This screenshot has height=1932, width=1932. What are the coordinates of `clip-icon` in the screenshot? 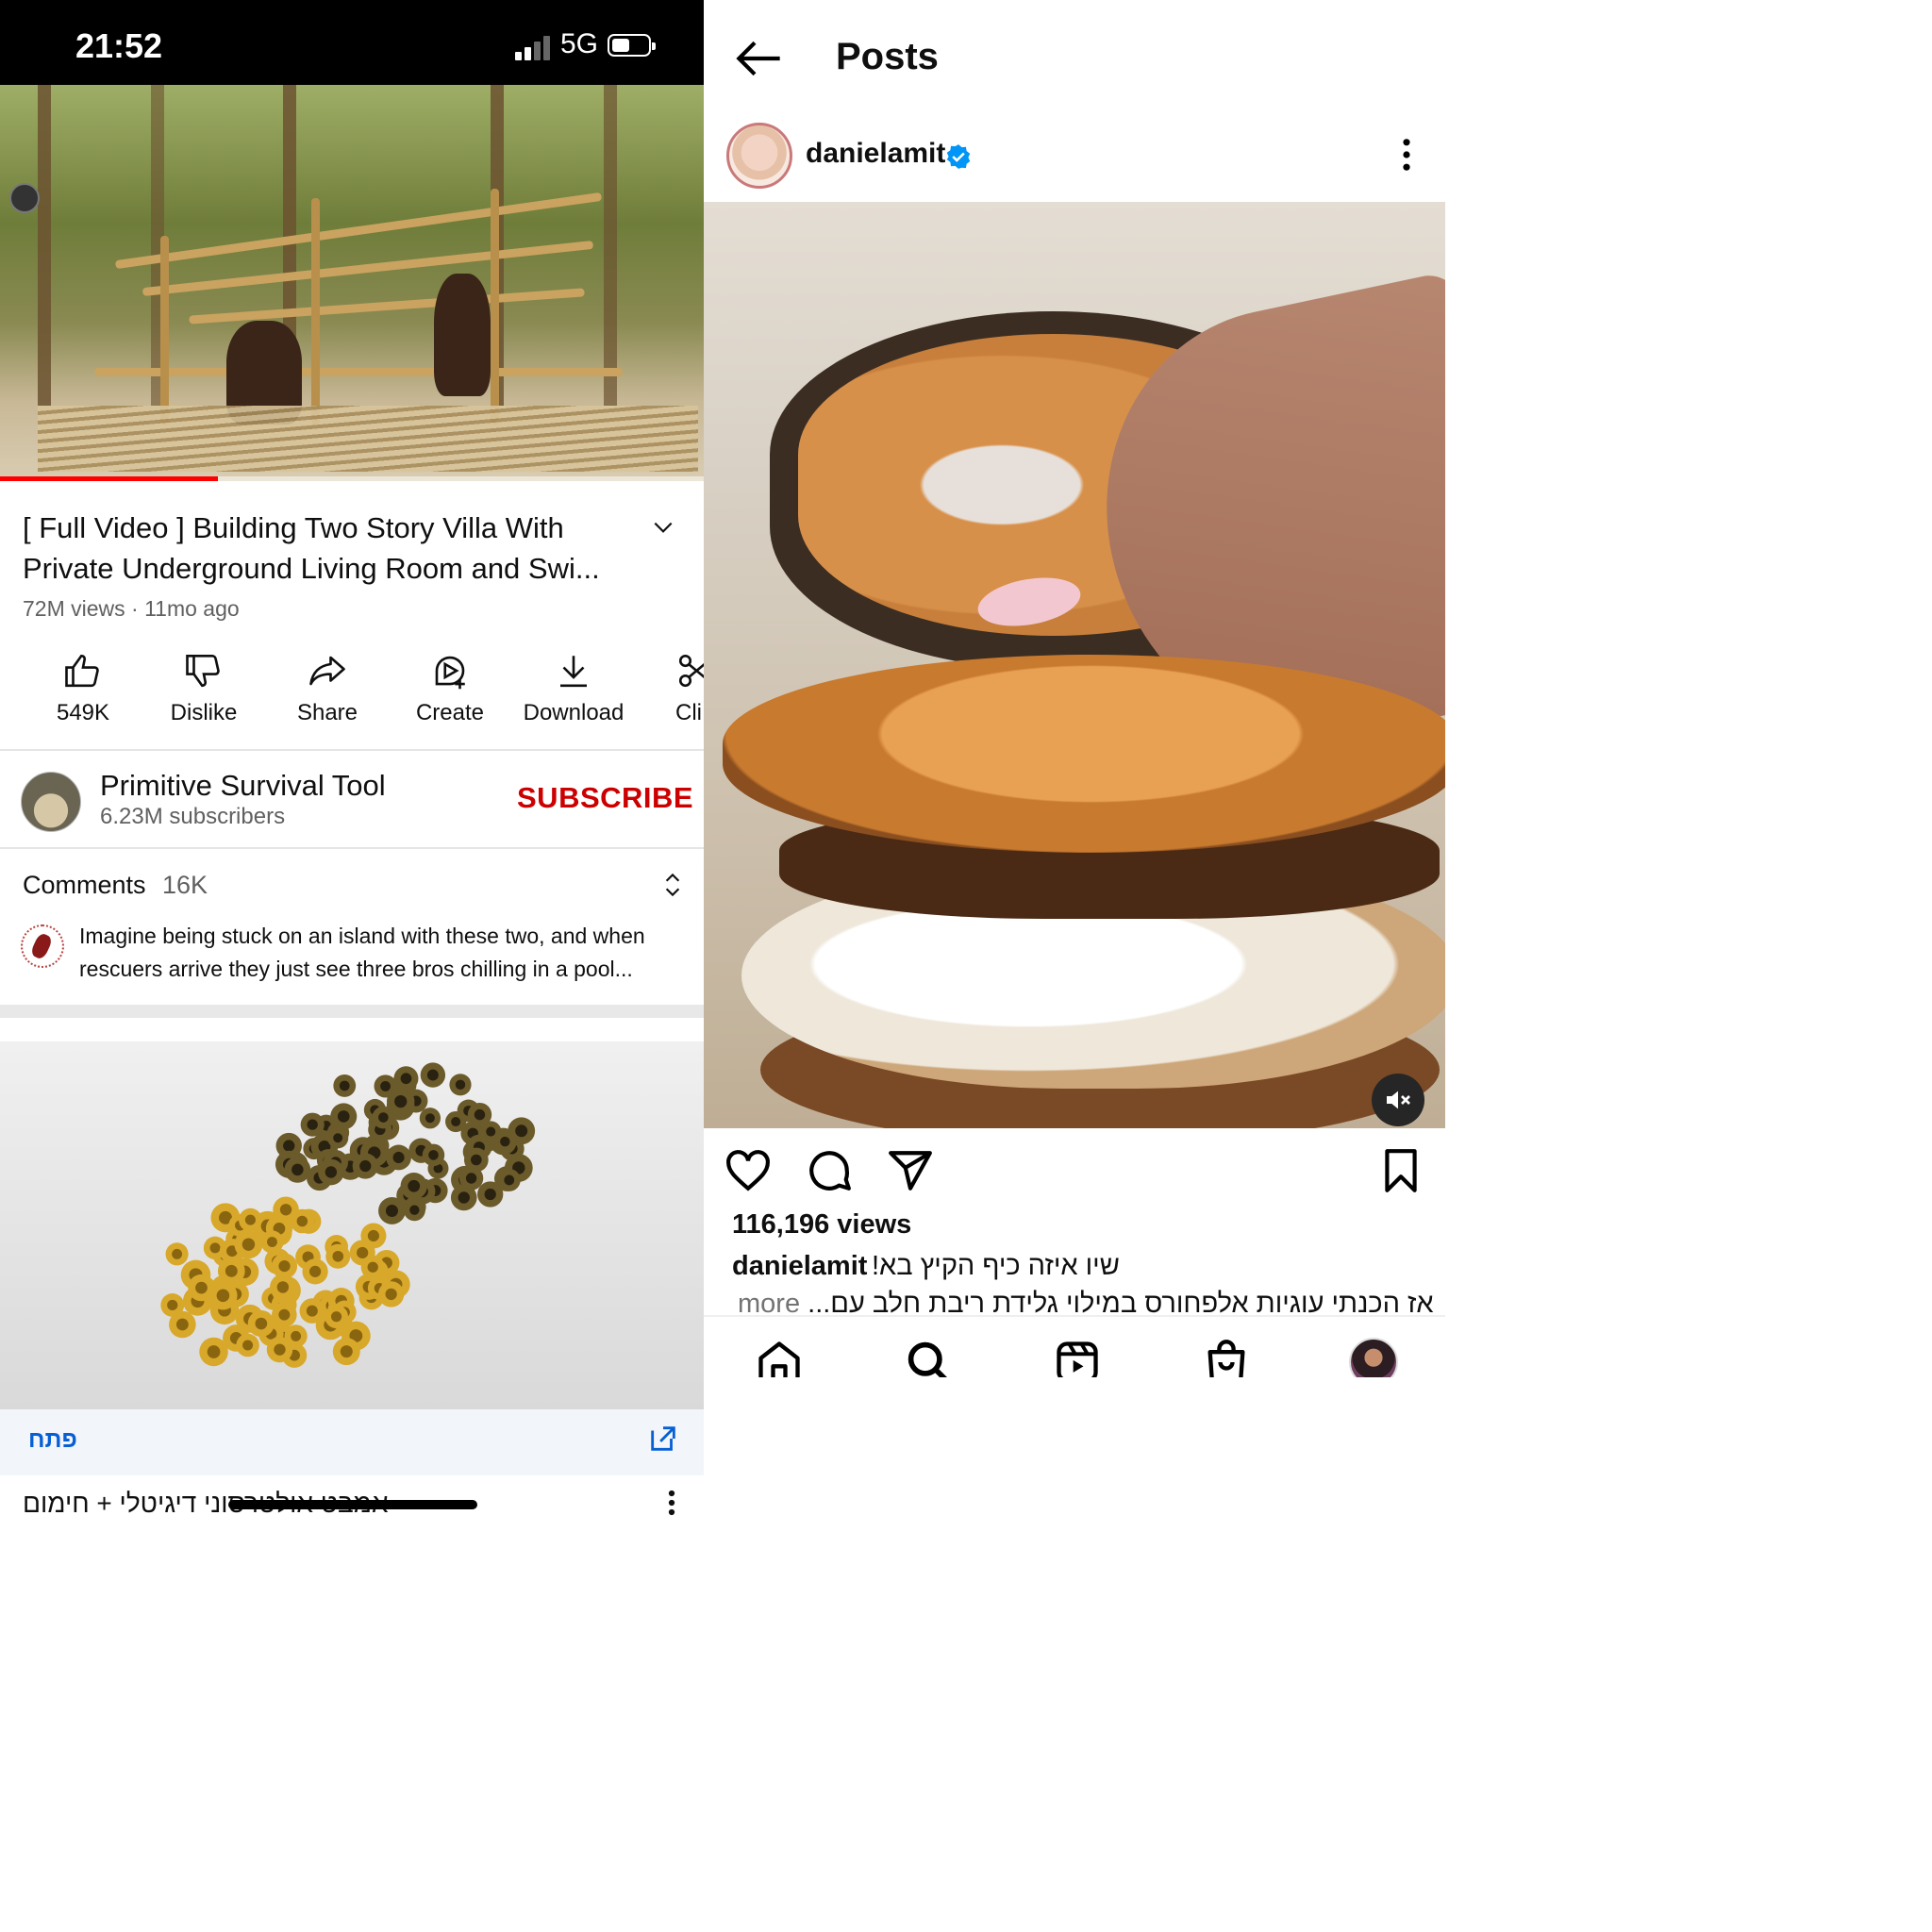 It's located at (691, 671).